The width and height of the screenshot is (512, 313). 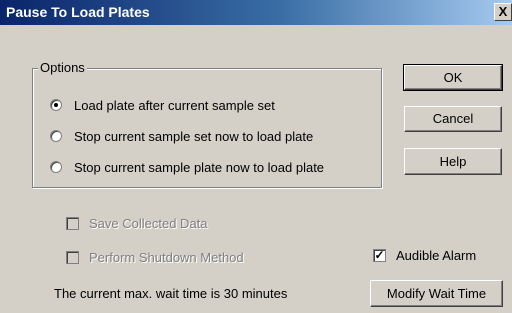 What do you see at coordinates (62, 67) in the screenshot?
I see `options-legend: Options` at bounding box center [62, 67].